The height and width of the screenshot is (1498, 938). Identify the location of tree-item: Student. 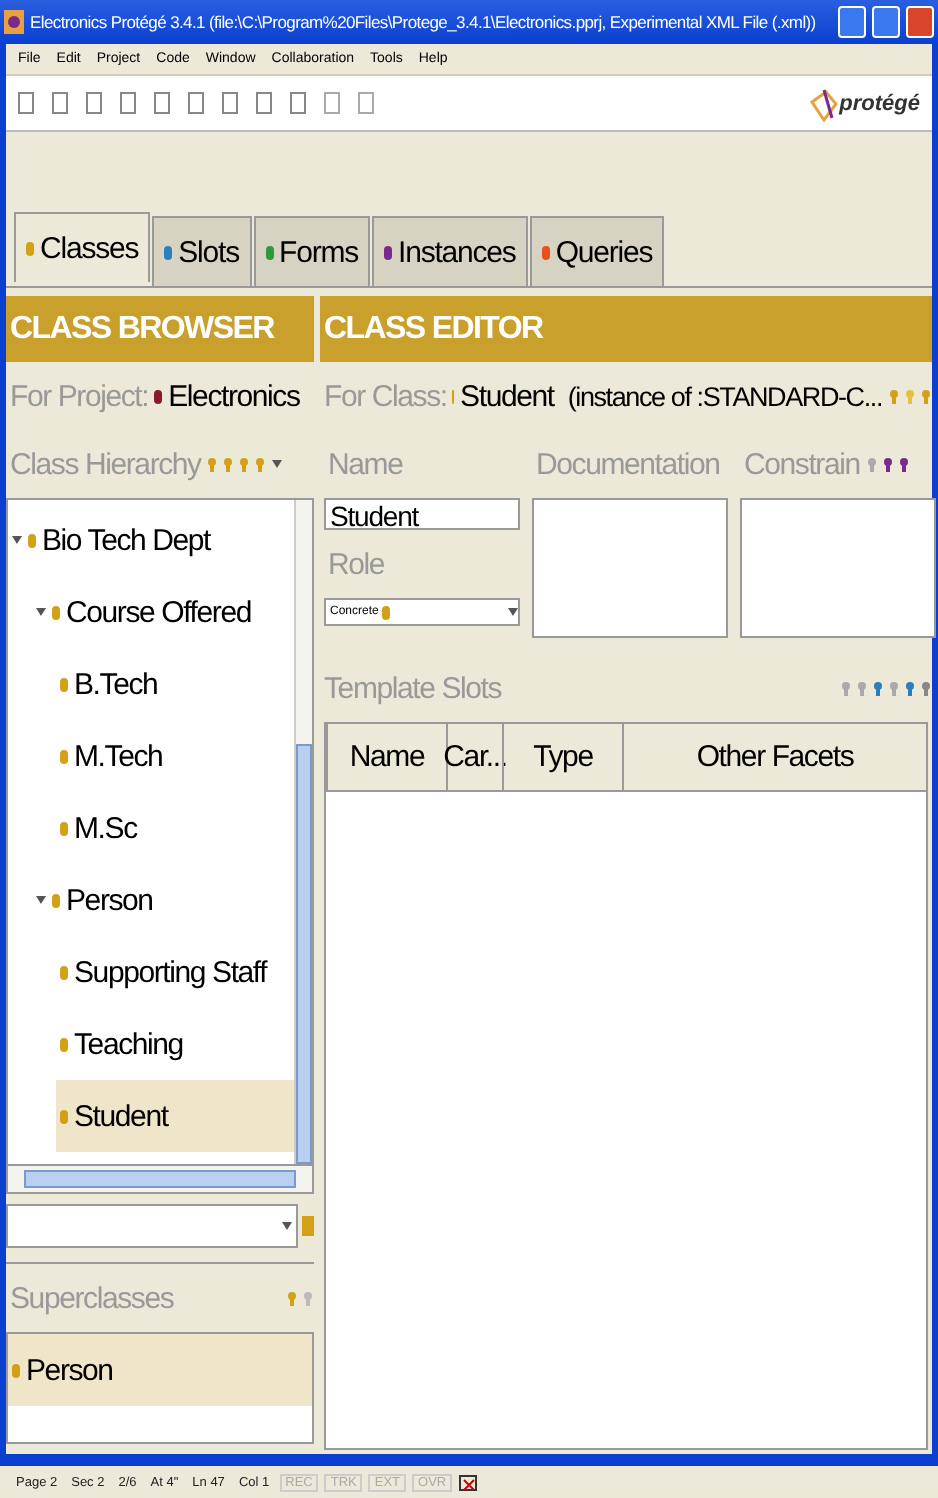
(175, 1116).